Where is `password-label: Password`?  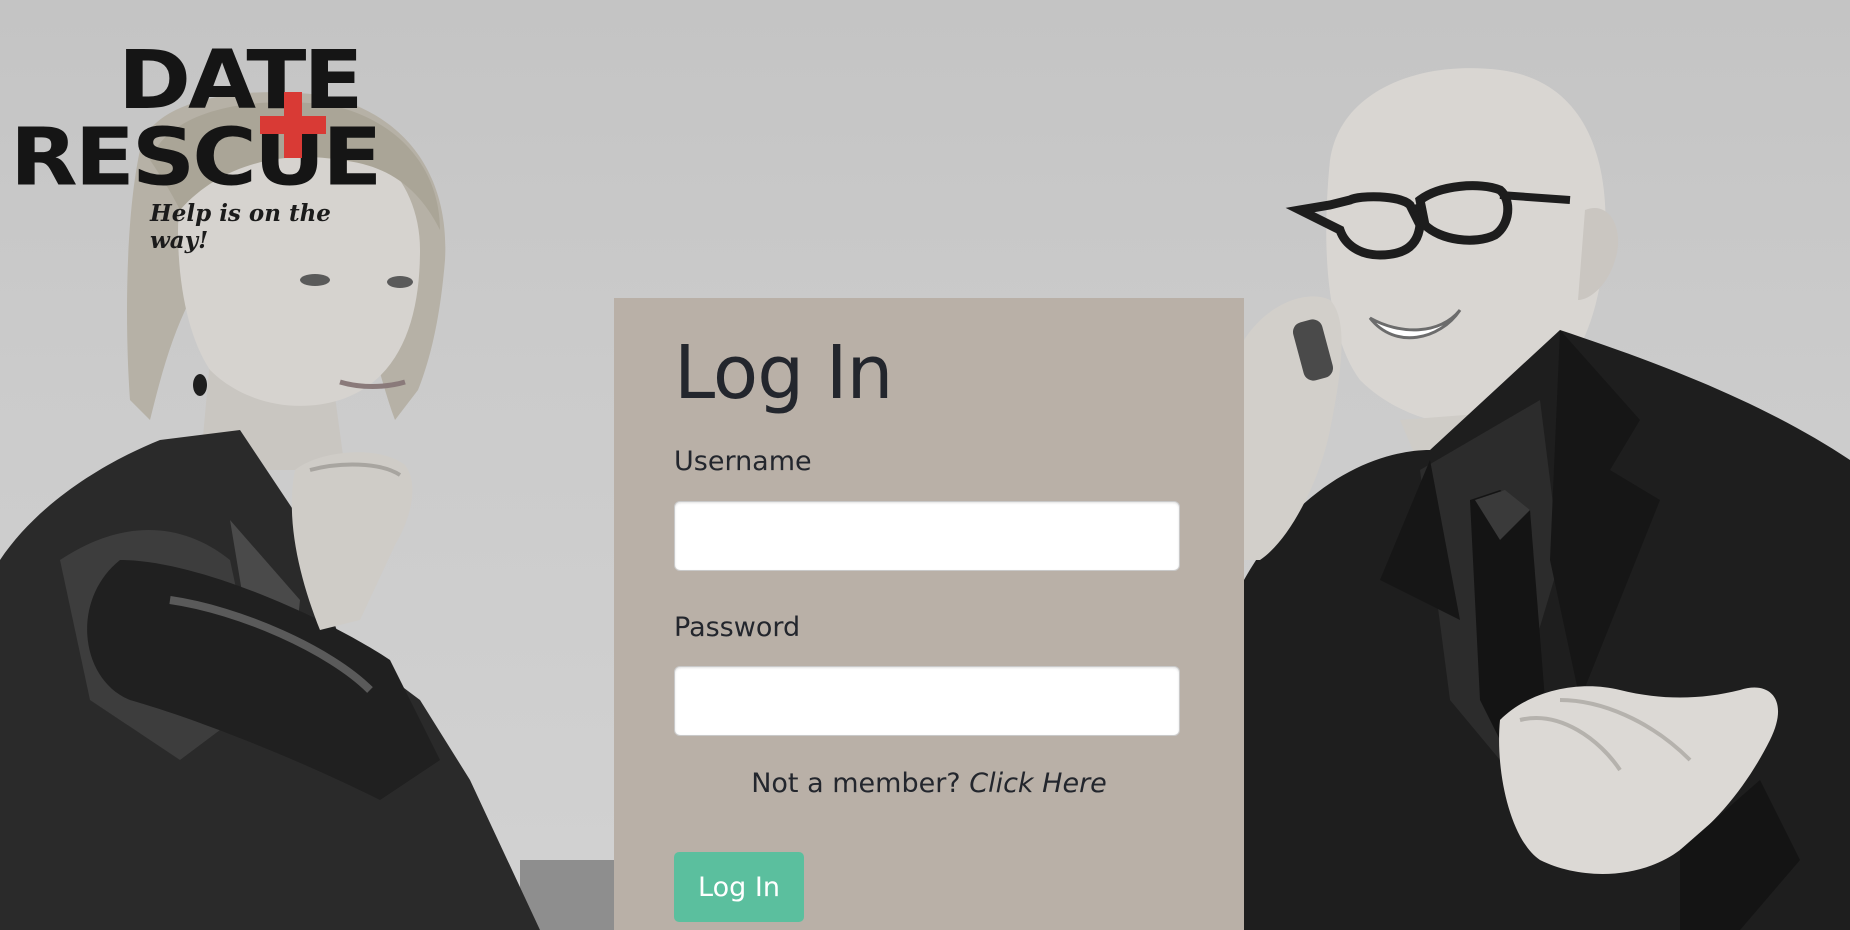 password-label: Password is located at coordinates (737, 627).